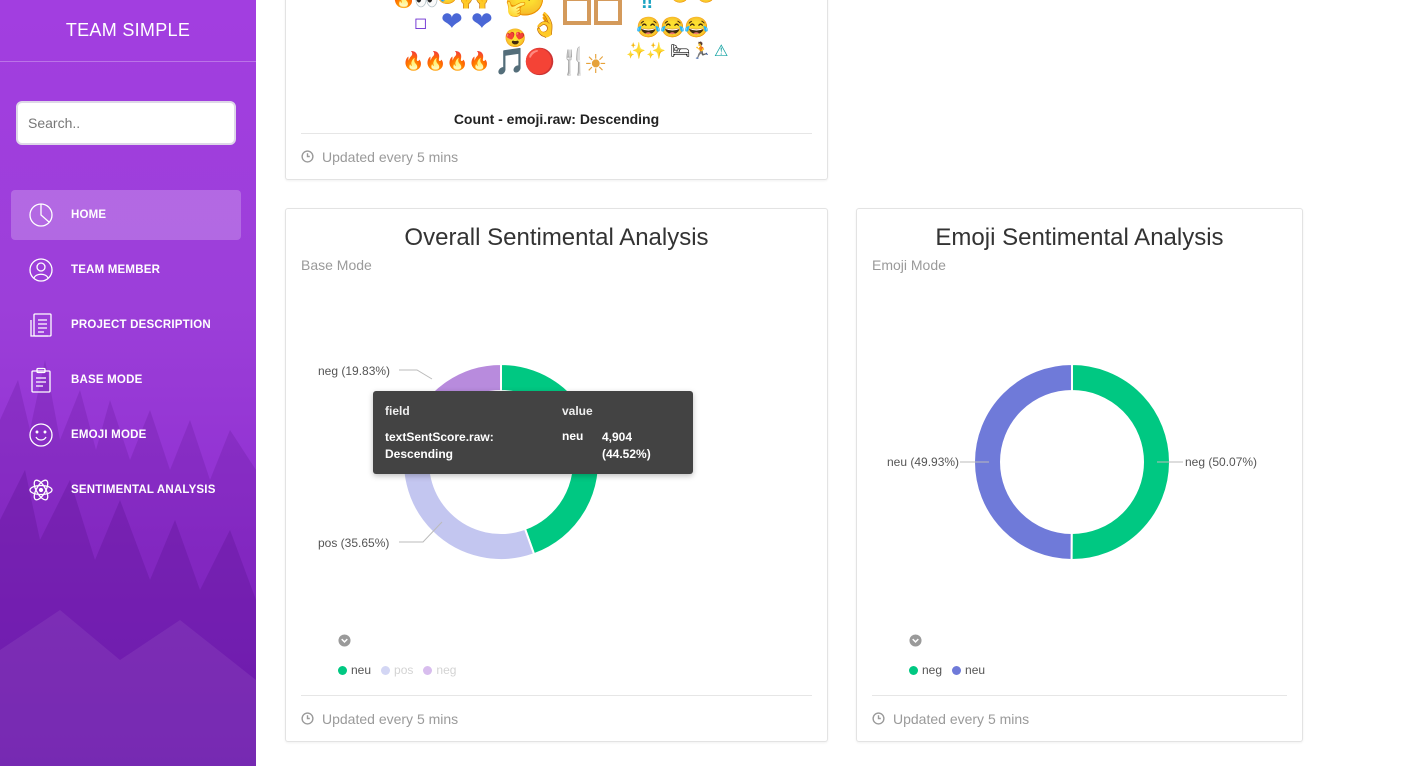 The image size is (1424, 766). I want to click on sidebar-item-home: HOME, so click(126, 215).